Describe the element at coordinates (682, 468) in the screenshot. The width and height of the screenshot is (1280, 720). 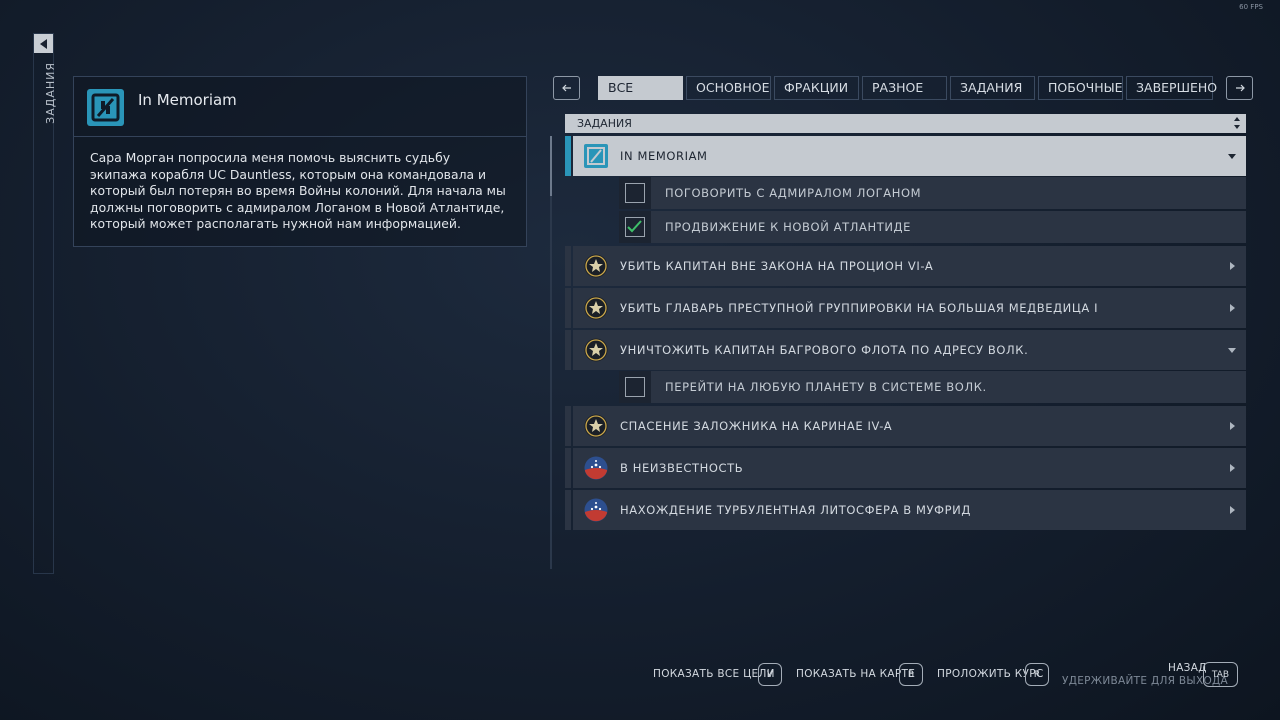
I see `mission-label: В НЕИЗВЕСТНОСТЬ` at that location.